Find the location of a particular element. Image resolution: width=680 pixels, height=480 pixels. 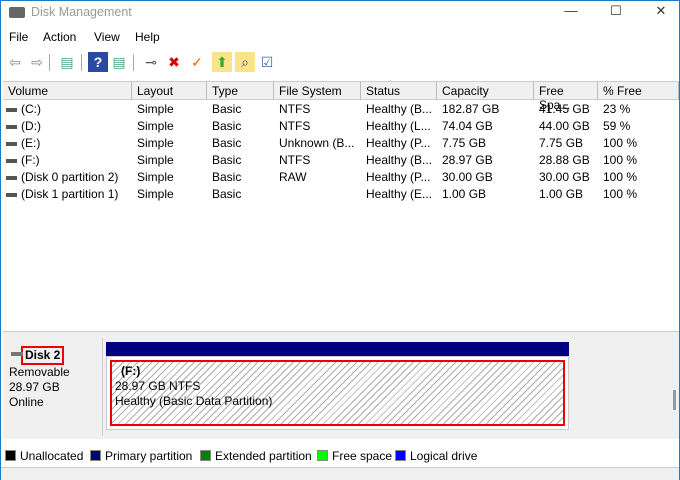

show-hide-console-tree-icon: ▤ is located at coordinates (67, 62).